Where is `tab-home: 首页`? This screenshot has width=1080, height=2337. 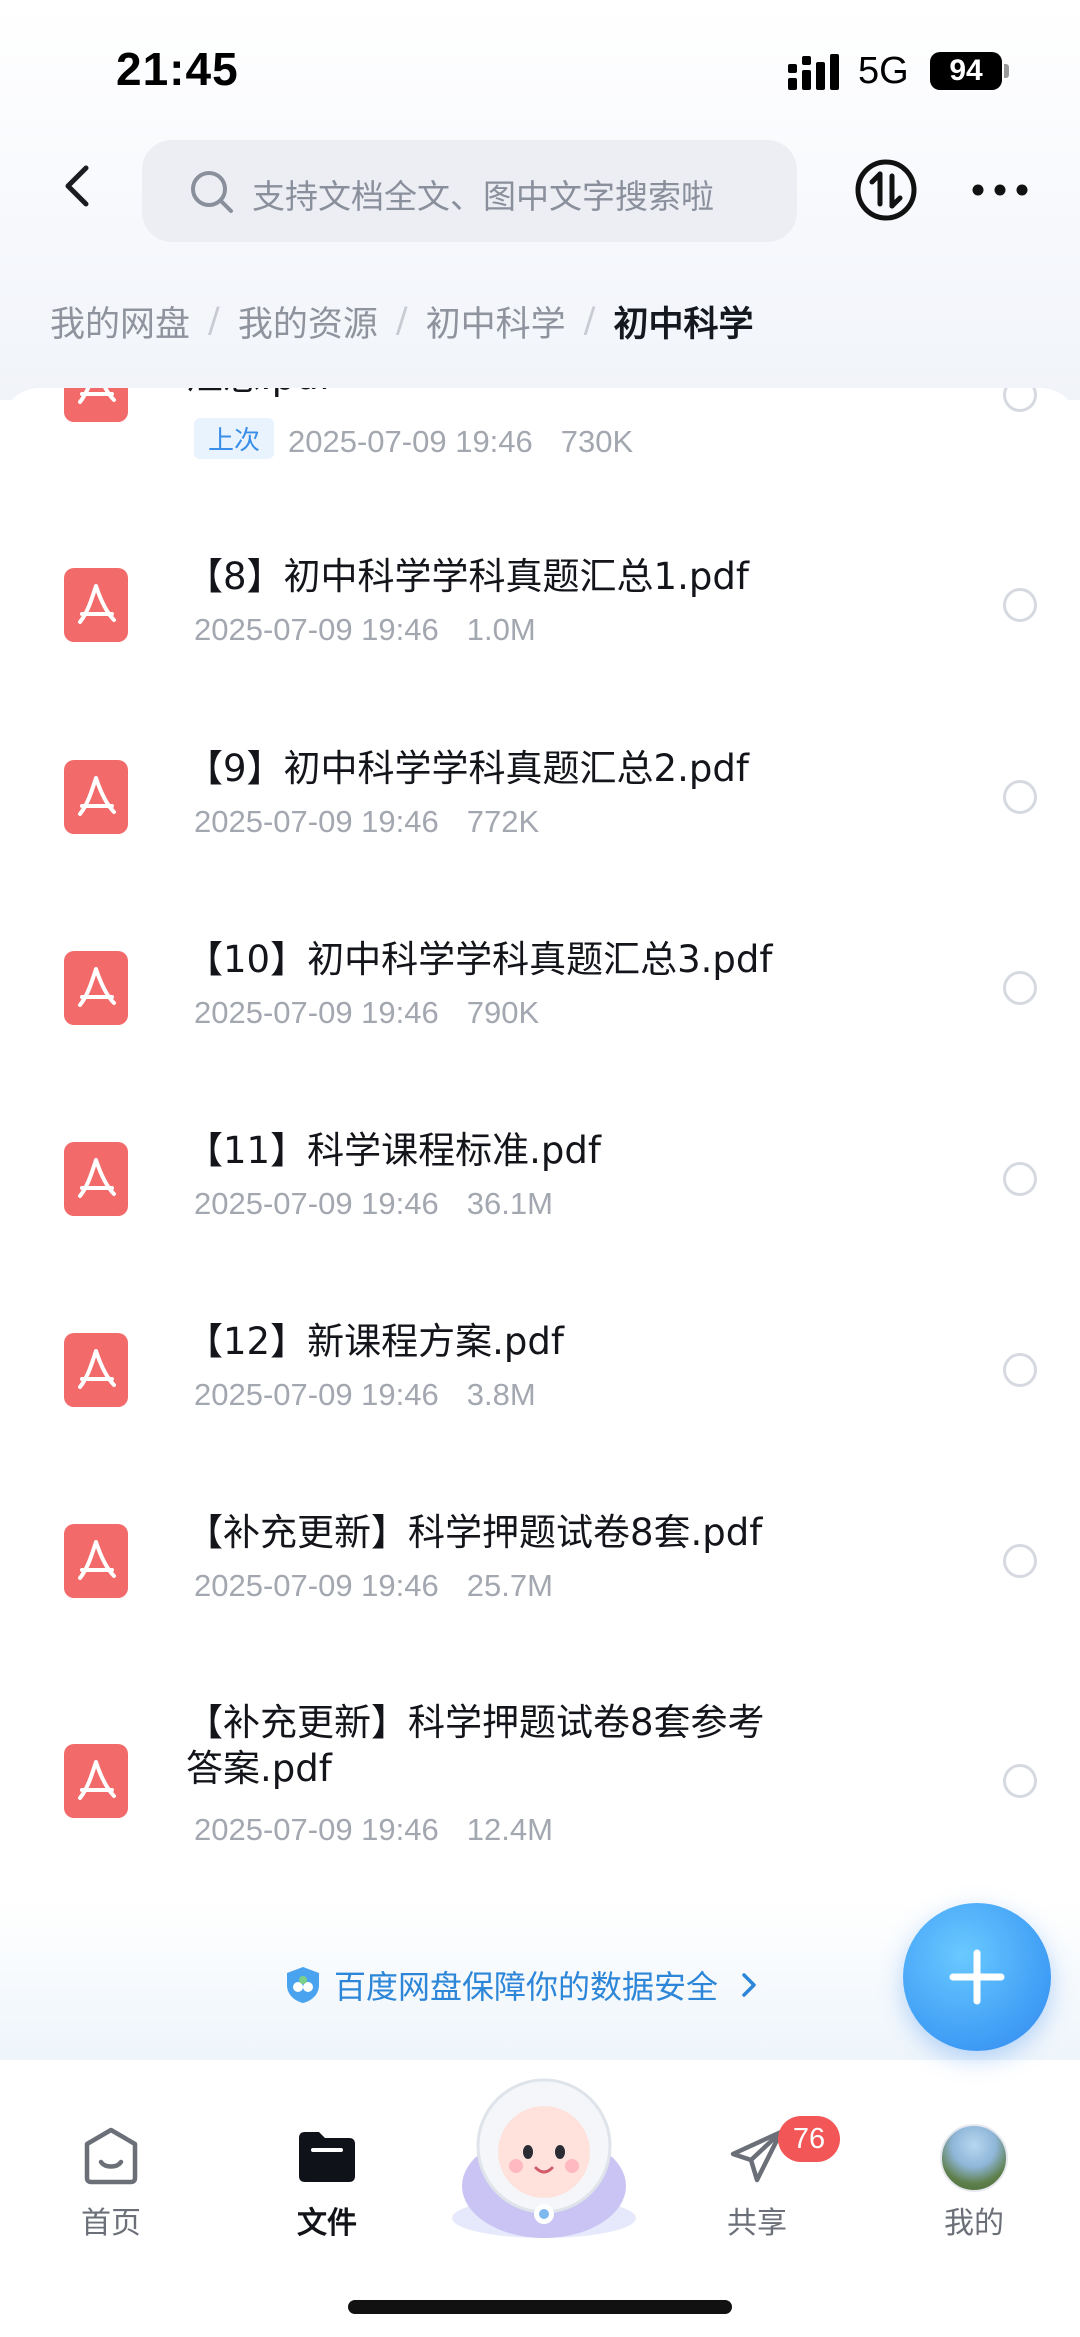
tab-home: 首页 is located at coordinates (111, 2183).